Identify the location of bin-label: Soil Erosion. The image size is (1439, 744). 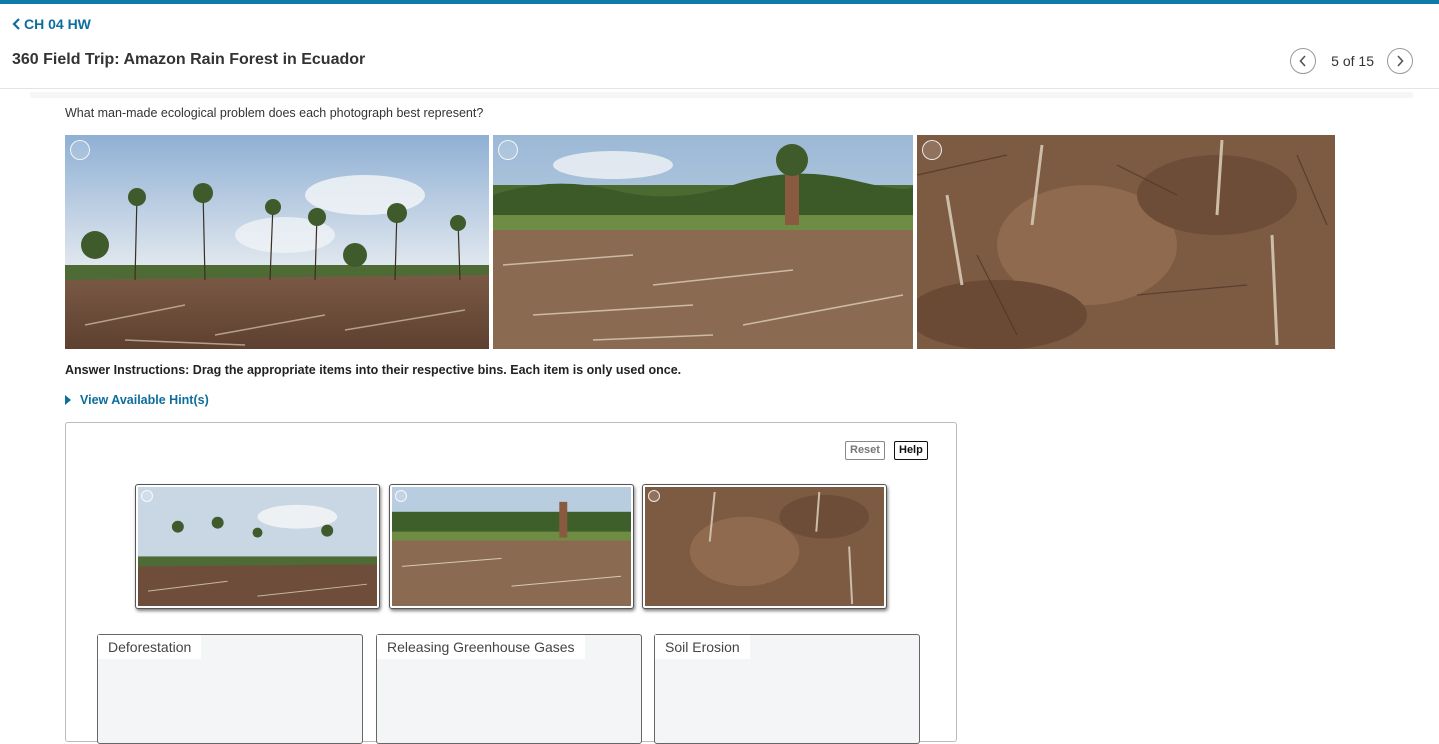
(702, 647).